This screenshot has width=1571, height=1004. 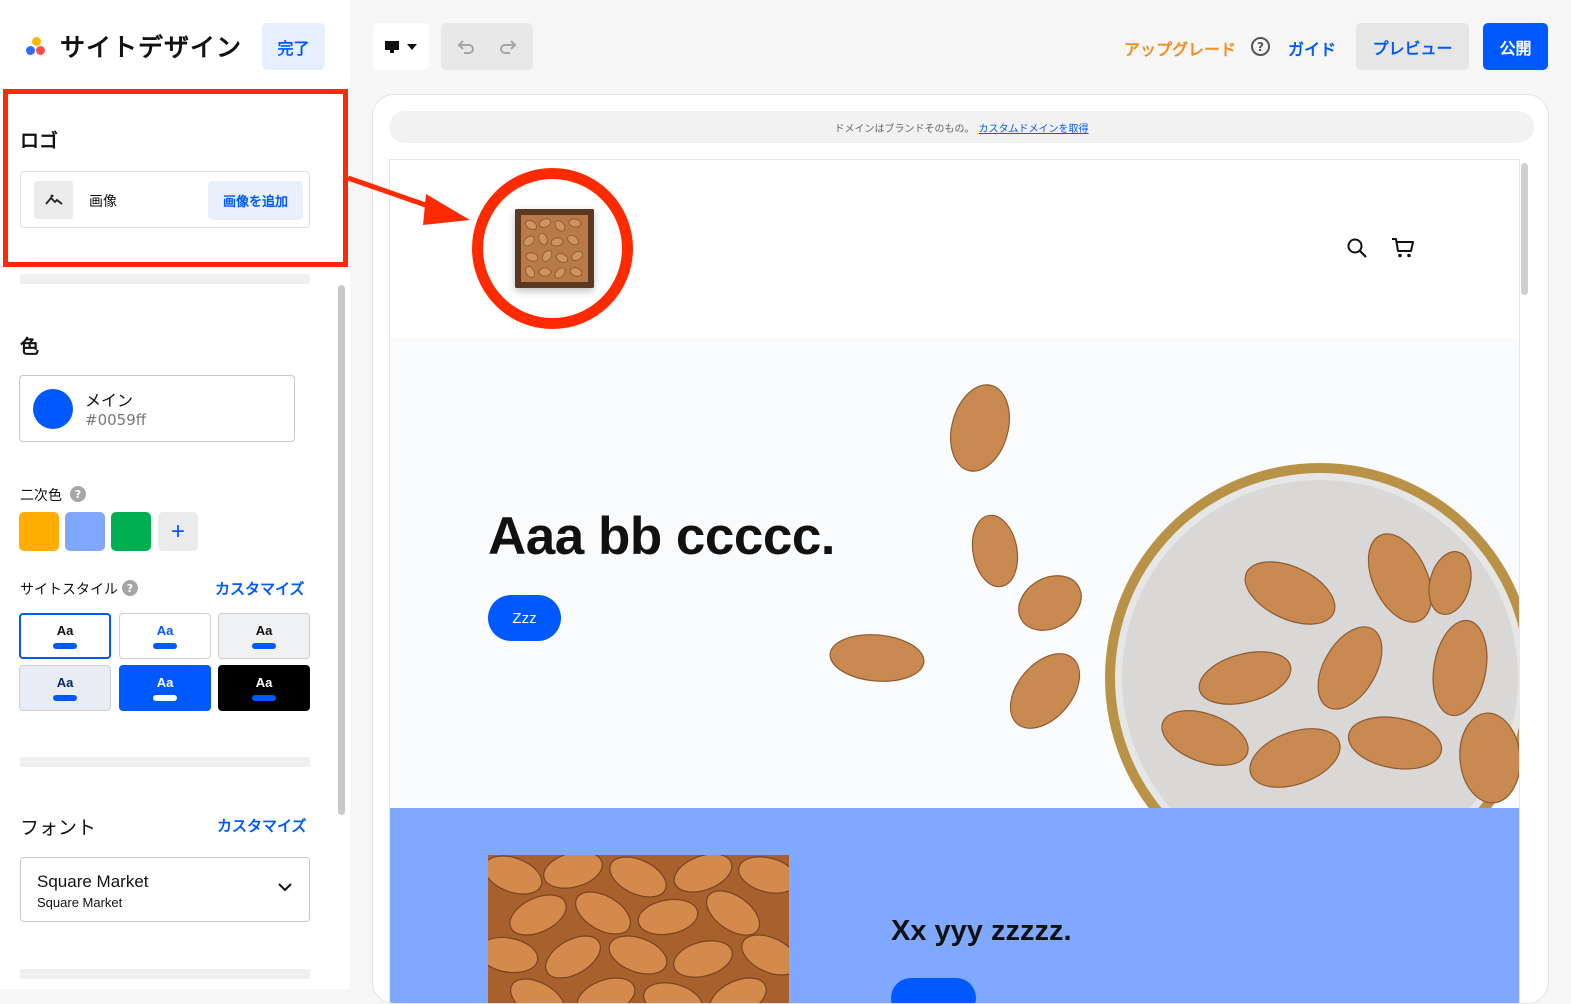 I want to click on undo-redo-group, so click(x=487, y=46).